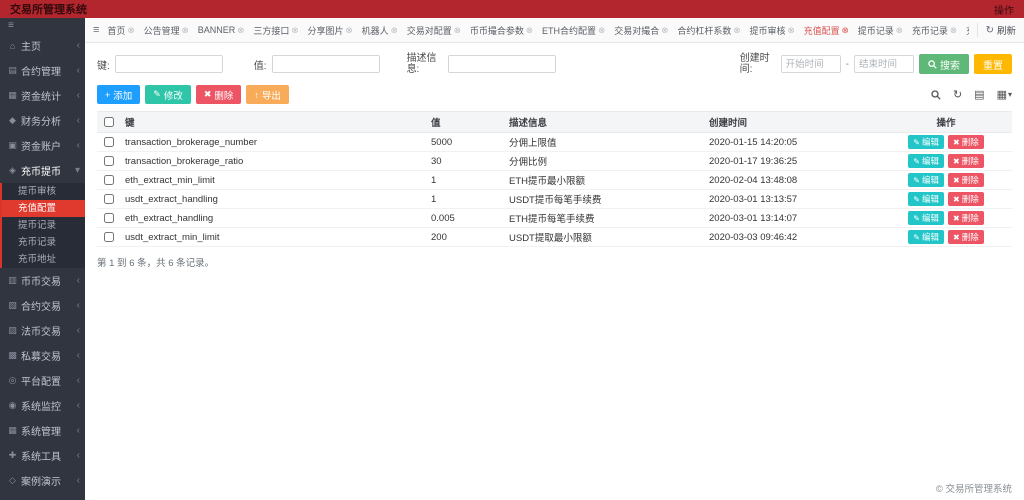  I want to click on sidebar-toggle: ≡, so click(42, 25).